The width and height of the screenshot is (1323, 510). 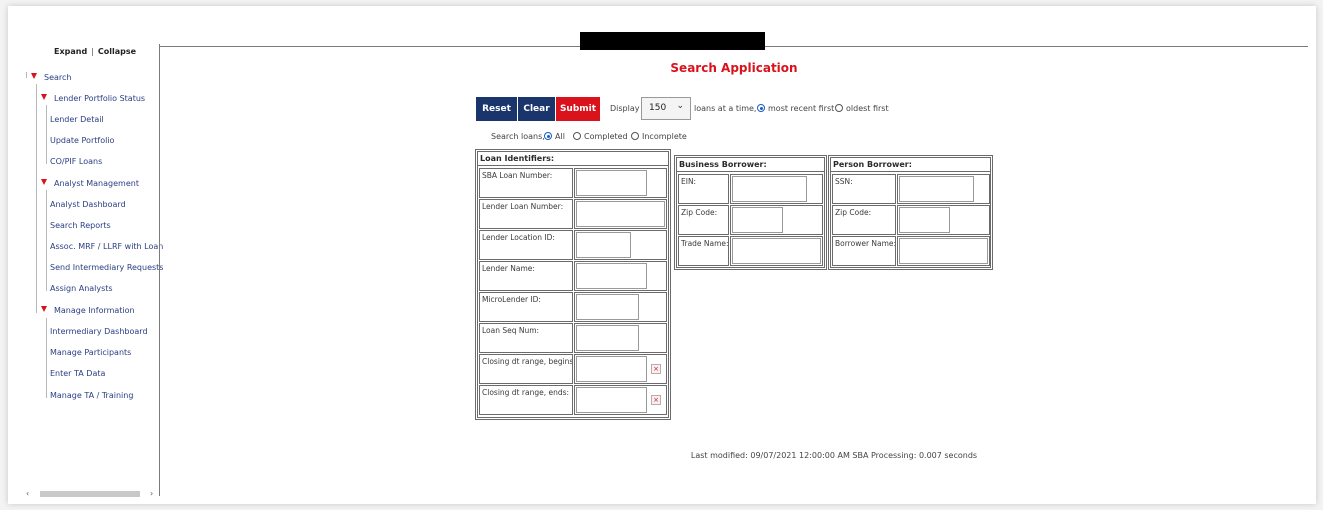 What do you see at coordinates (159, 270) in the screenshot?
I see `sidebar-divider` at bounding box center [159, 270].